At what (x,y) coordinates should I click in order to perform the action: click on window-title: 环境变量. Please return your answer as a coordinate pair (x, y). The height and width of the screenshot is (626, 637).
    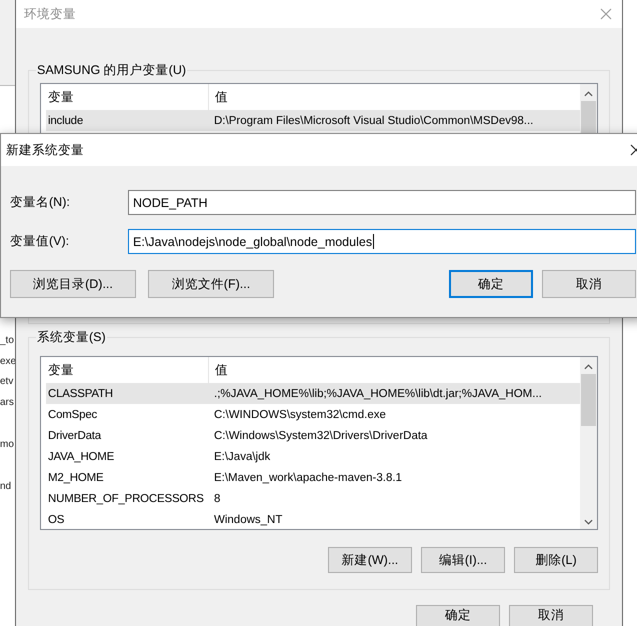
    Looking at the image, I should click on (50, 14).